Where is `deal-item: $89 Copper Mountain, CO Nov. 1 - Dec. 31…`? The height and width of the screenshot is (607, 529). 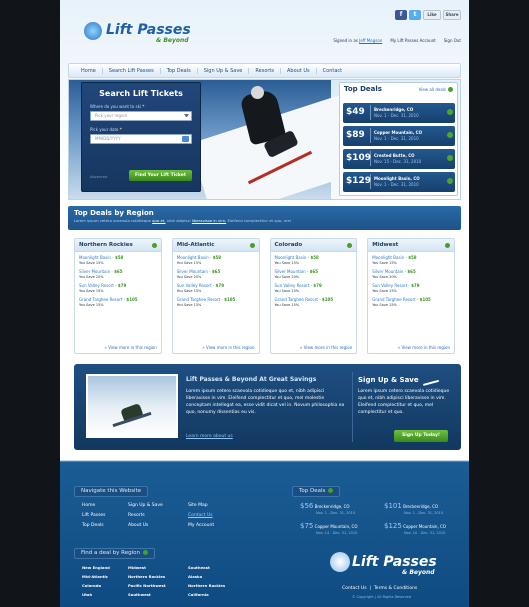 deal-item: $89 Copper Mountain, CO Nov. 1 - Dec. 31… is located at coordinates (399, 136).